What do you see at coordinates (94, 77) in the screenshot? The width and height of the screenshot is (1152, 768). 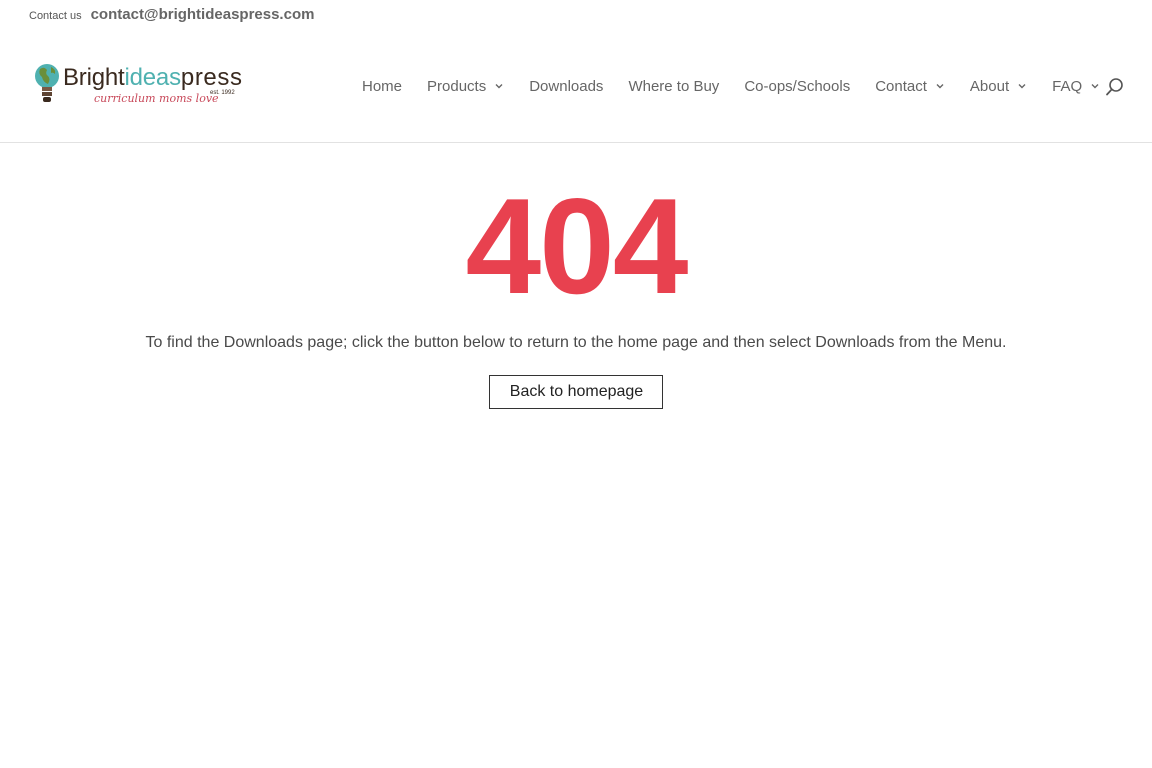 I see `logo-text-bright: Bright` at bounding box center [94, 77].